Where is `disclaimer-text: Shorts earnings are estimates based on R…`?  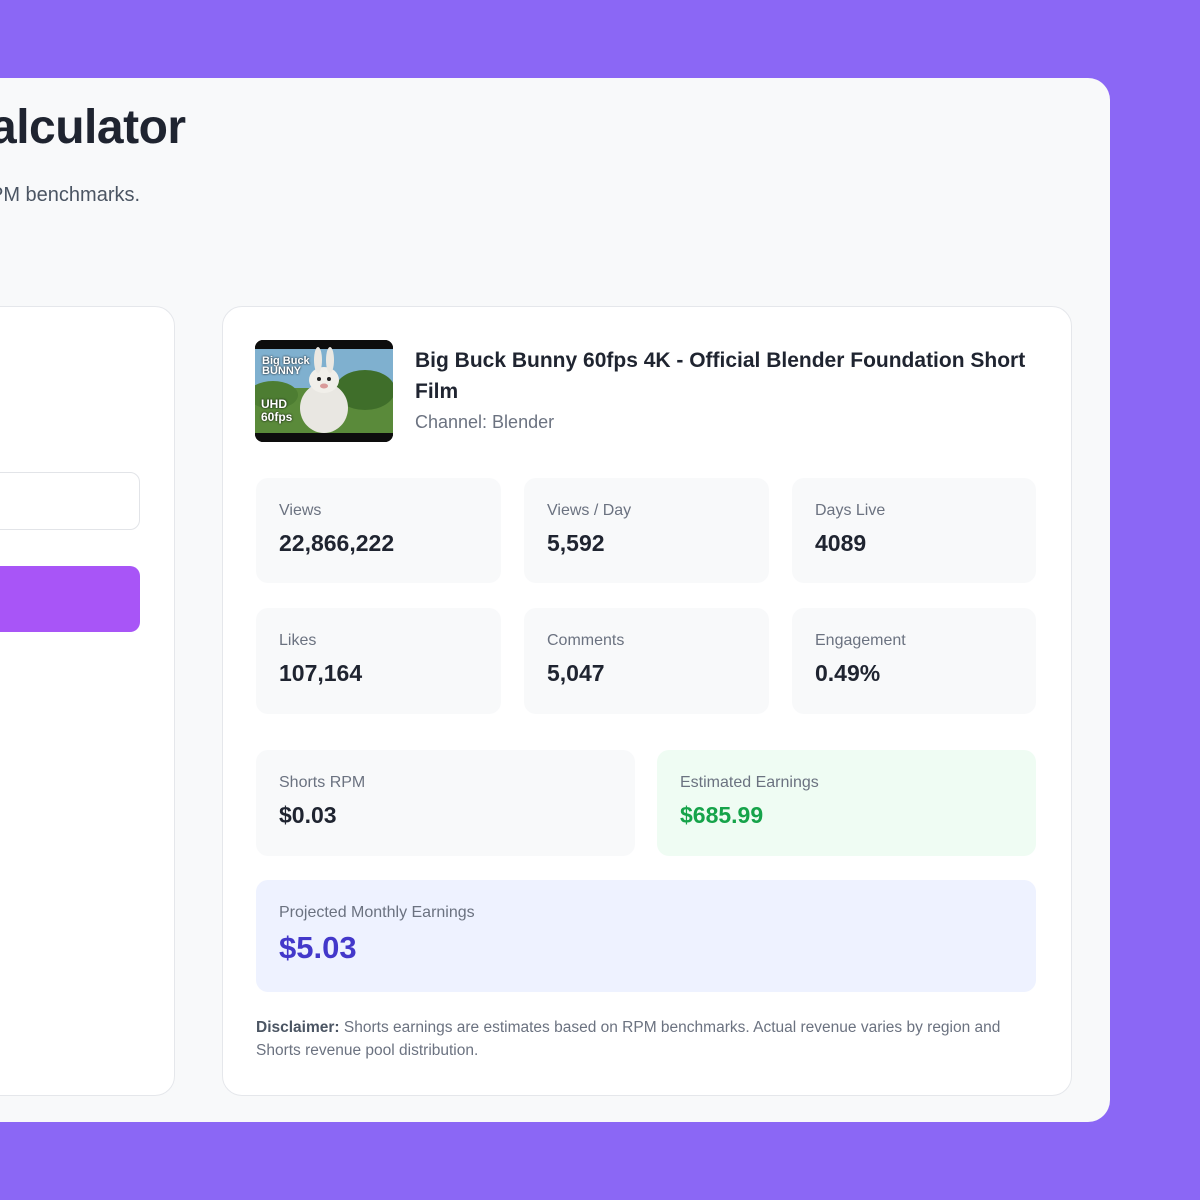
disclaimer-text: Shorts earnings are estimates based on R… is located at coordinates (628, 1039).